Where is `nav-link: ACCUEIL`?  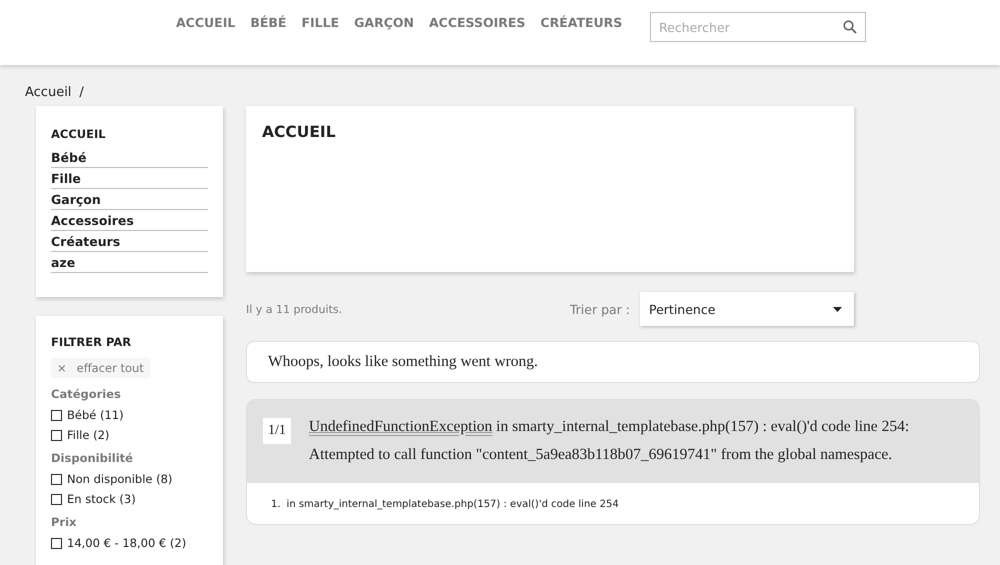
nav-link: ACCUEIL is located at coordinates (206, 22).